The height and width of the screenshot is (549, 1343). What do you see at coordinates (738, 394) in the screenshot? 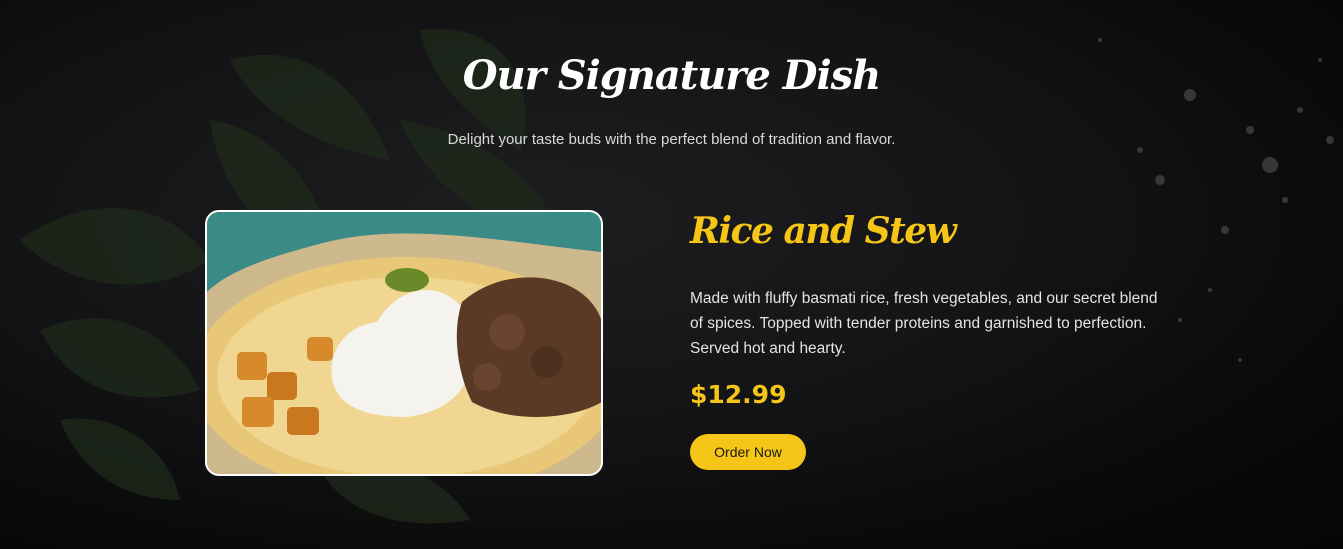
I see `dish-price: $12.99` at bounding box center [738, 394].